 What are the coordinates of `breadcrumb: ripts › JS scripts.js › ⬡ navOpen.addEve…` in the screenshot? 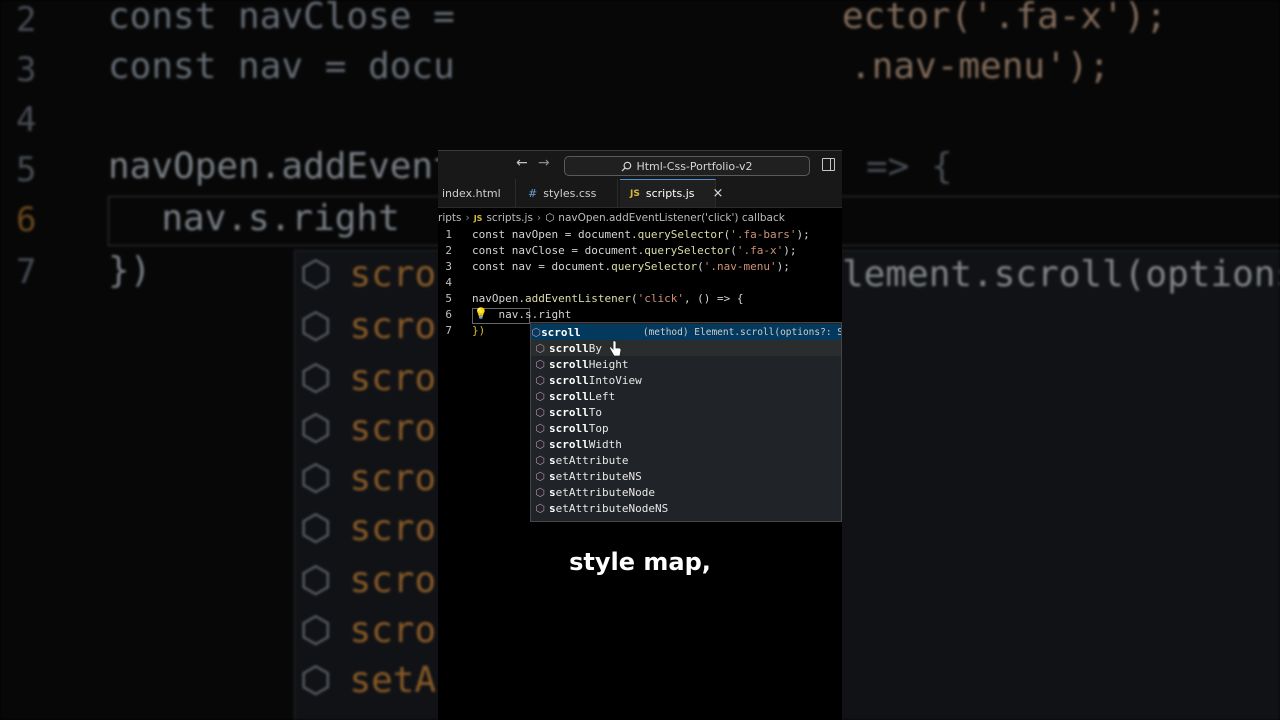 It's located at (640, 218).